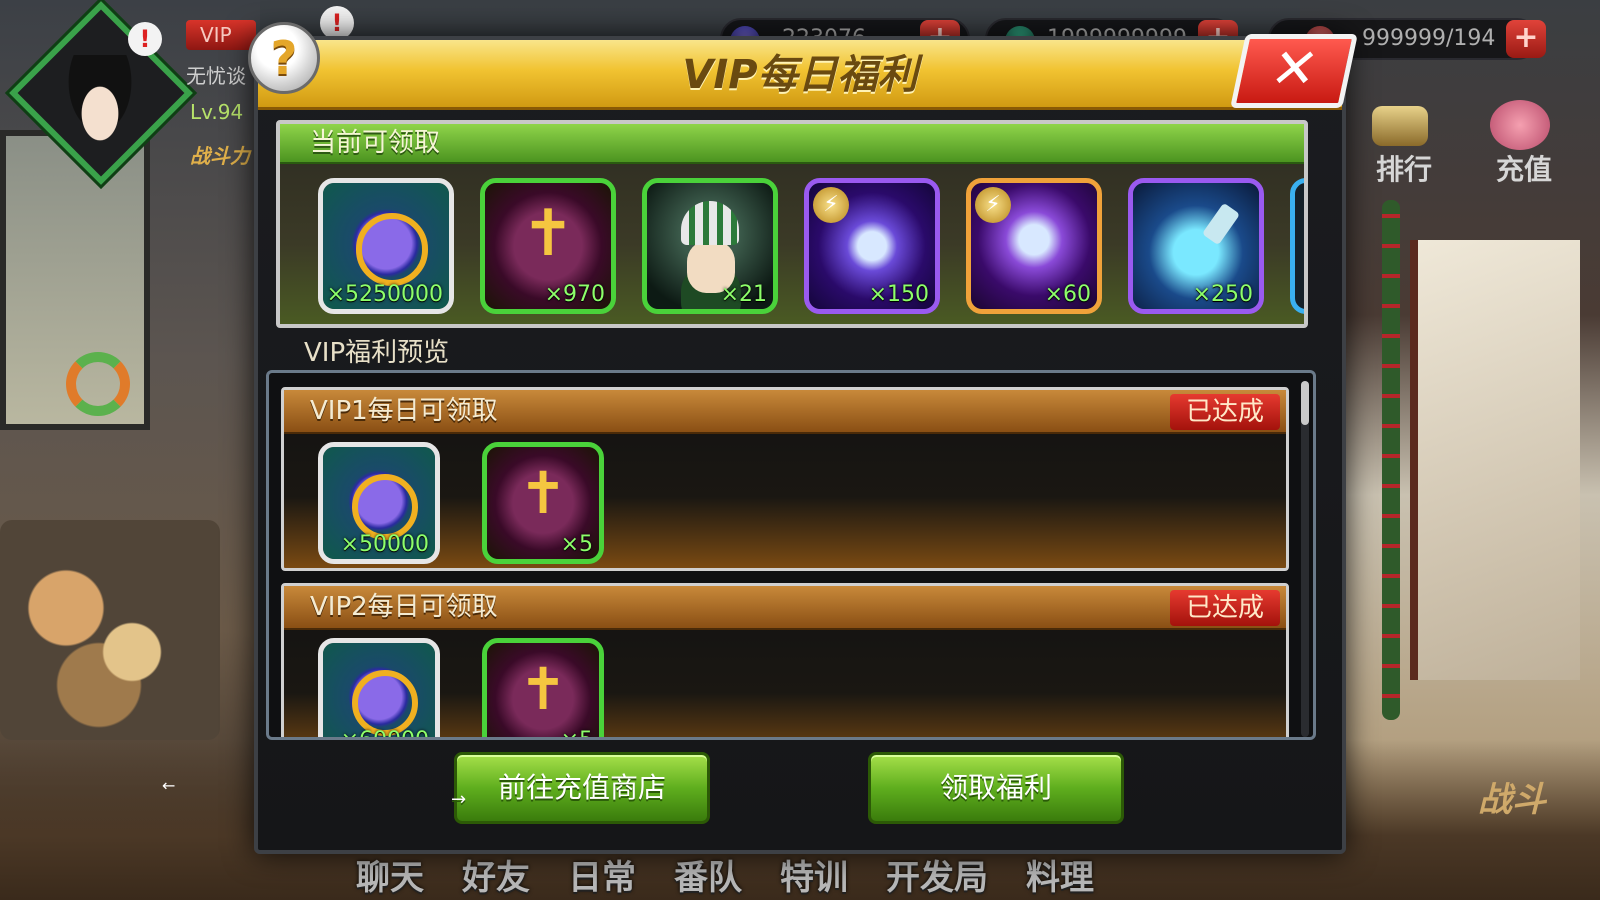  What do you see at coordinates (1512, 796) in the screenshot?
I see `battle-button: 战斗` at bounding box center [1512, 796].